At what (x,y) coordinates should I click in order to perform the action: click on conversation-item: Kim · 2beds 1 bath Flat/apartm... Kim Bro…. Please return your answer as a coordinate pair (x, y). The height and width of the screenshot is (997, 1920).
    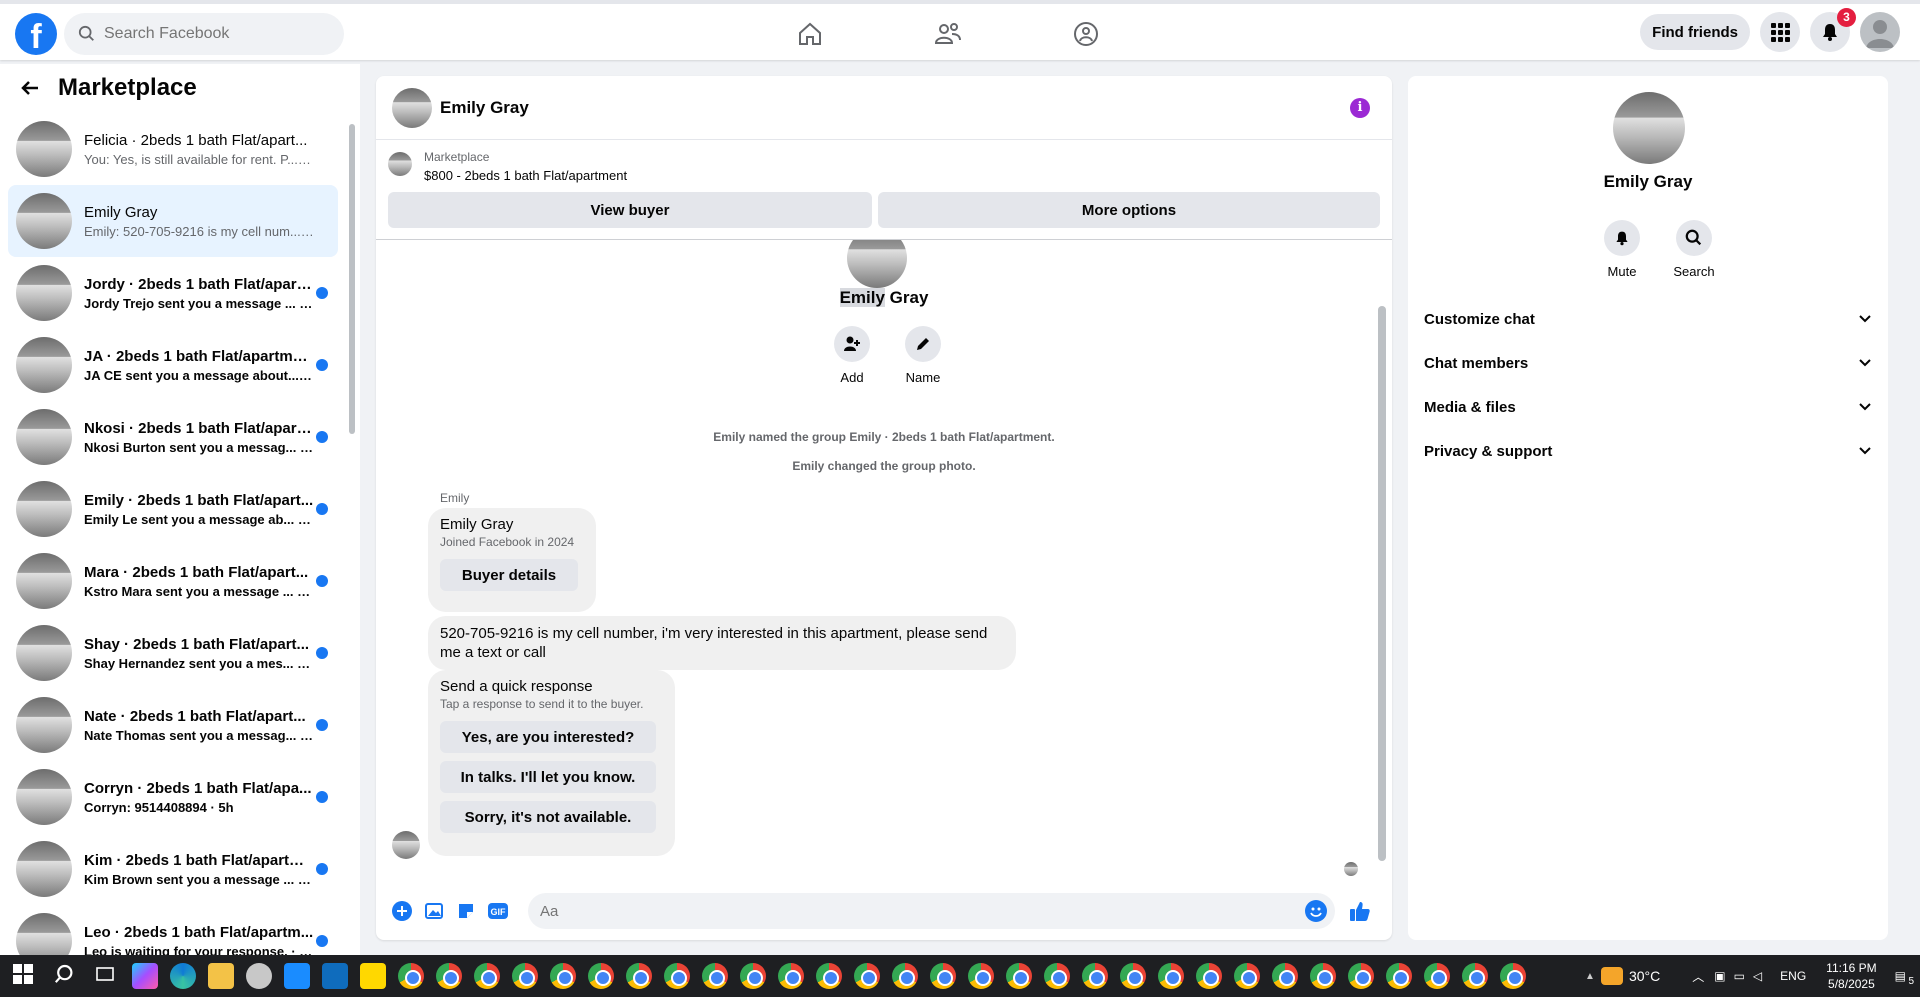
    Looking at the image, I should click on (173, 869).